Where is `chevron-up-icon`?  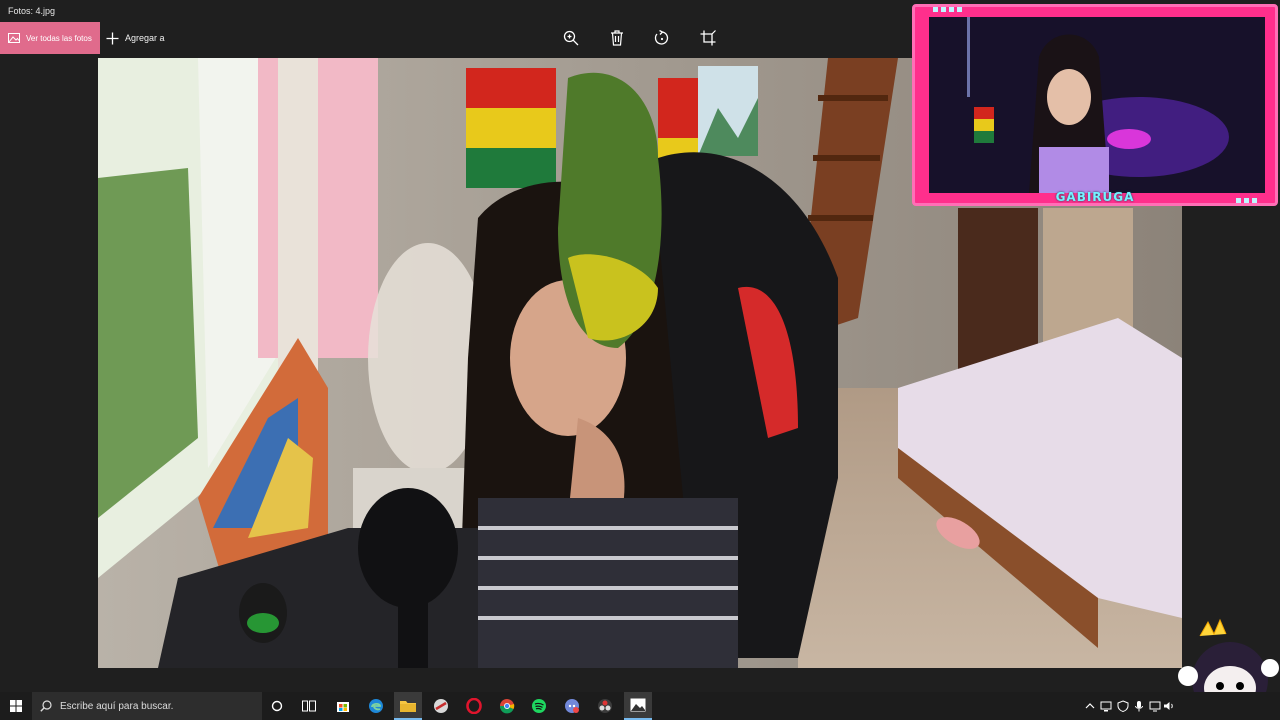
chevron-up-icon is located at coordinates (1091, 706).